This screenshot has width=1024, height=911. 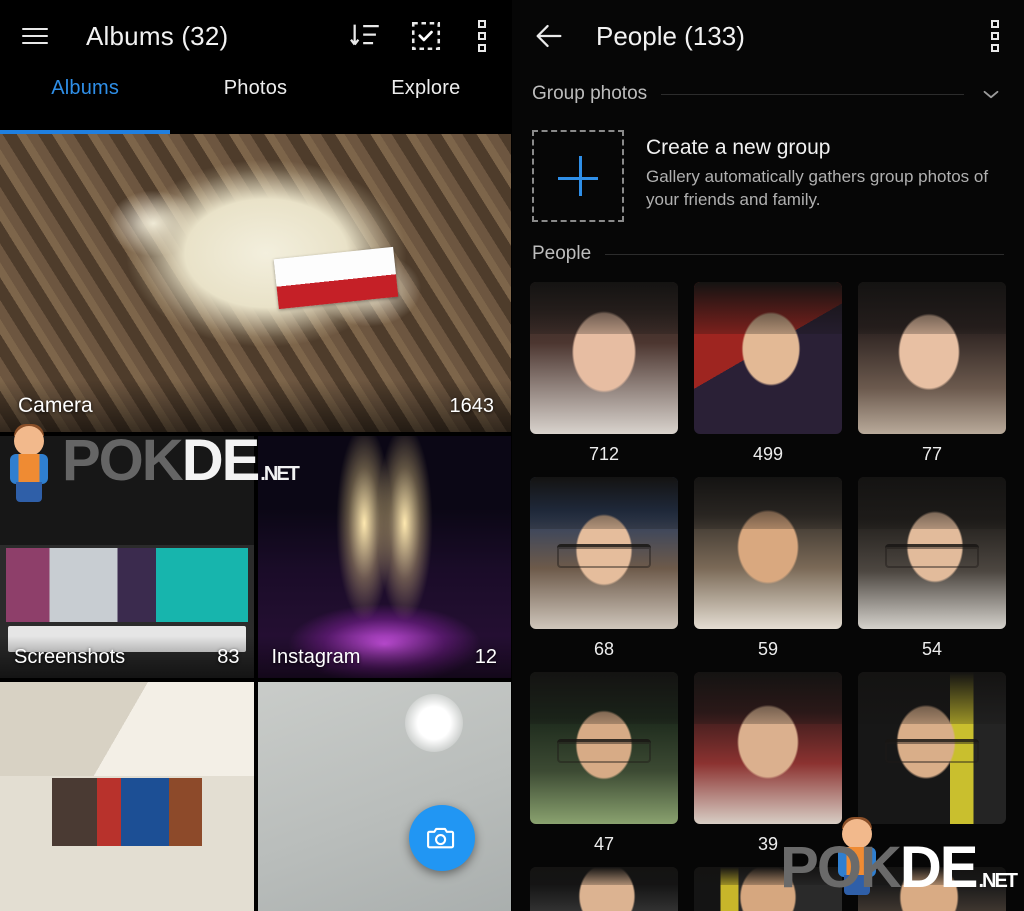 What do you see at coordinates (255, 557) in the screenshot?
I see `album-row: Screenshots 83 Instagram 12` at bounding box center [255, 557].